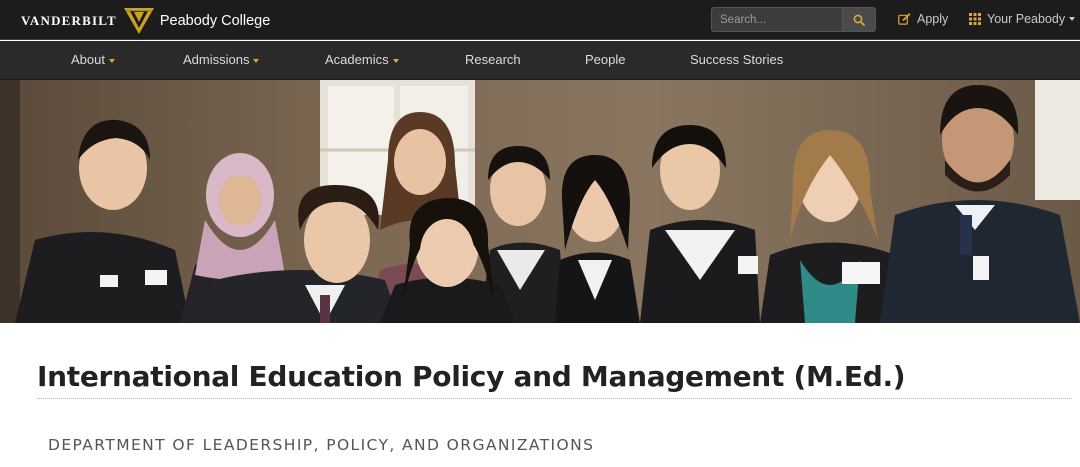 This screenshot has height=467, width=1080. I want to click on site-search, so click(793, 19).